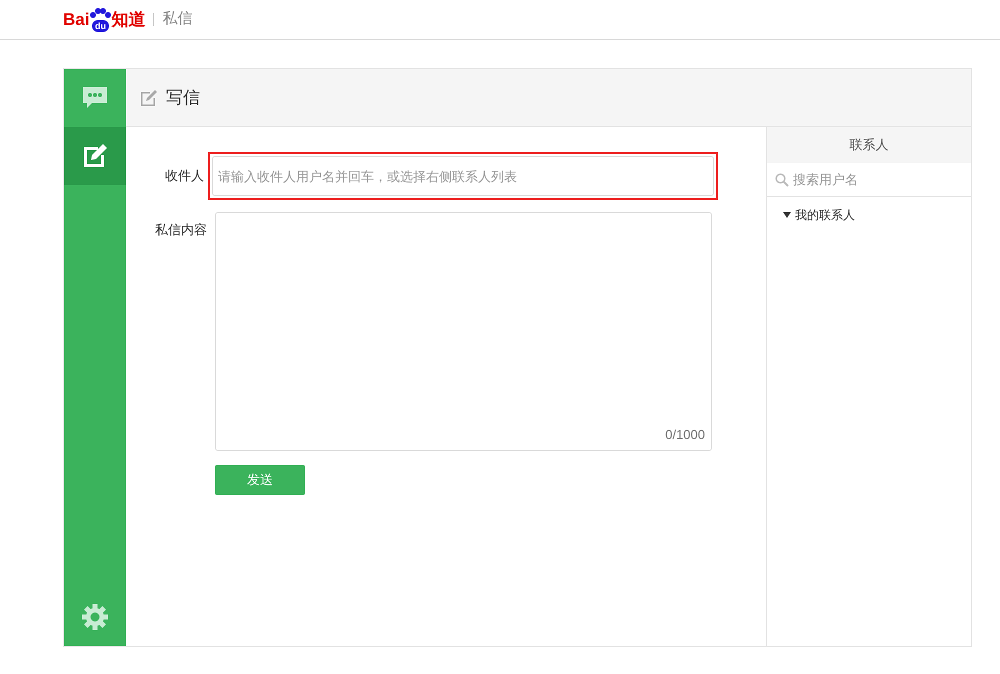 The image size is (1000, 674). Describe the element at coordinates (183, 97) in the screenshot. I see `compose-title: 写信` at that location.